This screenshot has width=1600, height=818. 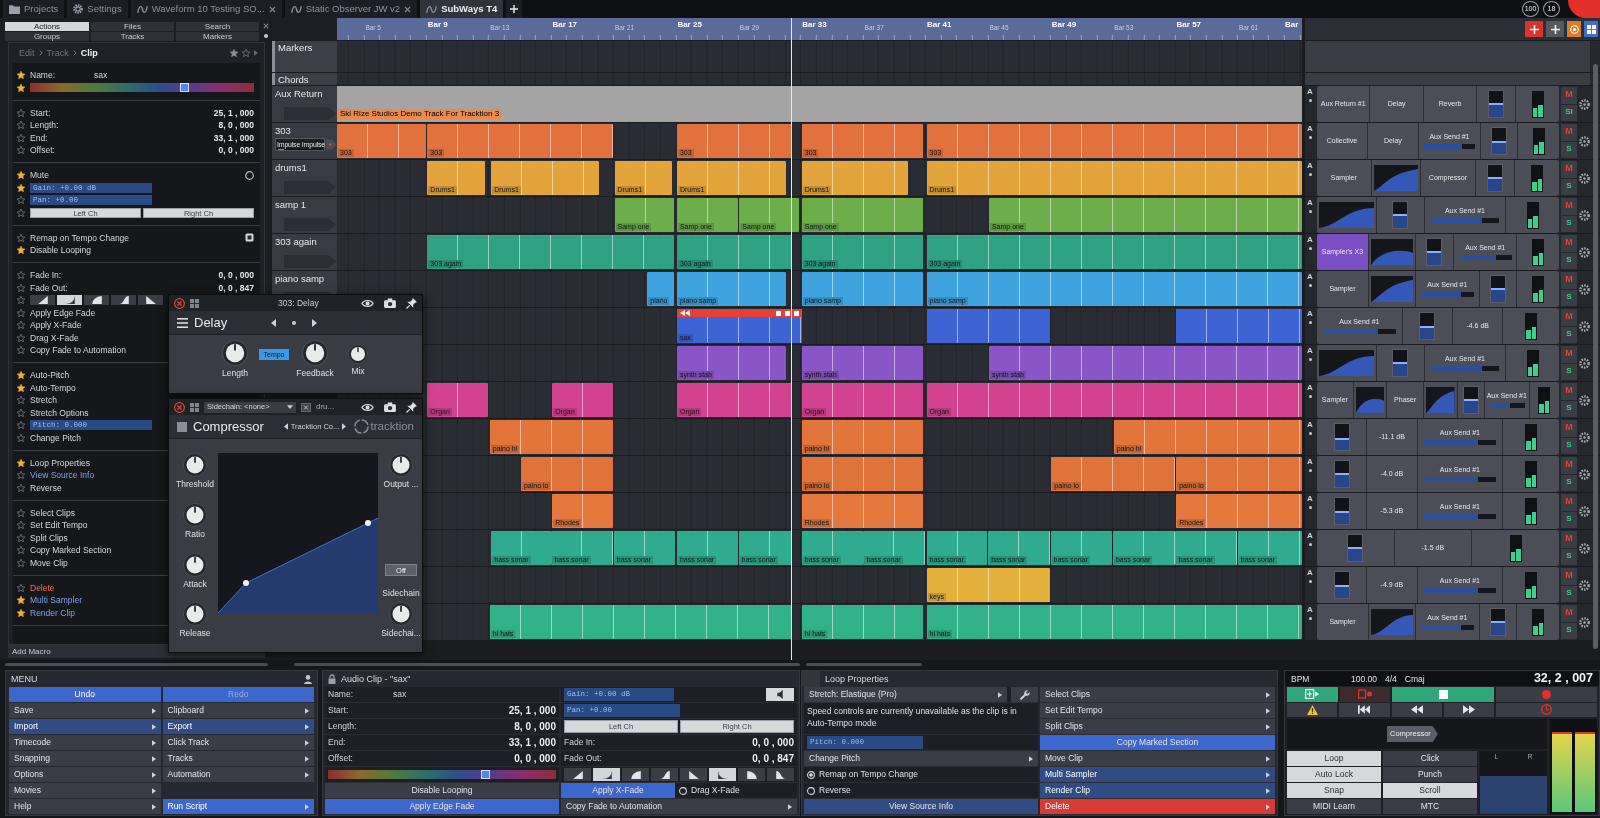 I want to click on bar-label: Bar 33, so click(x=814, y=25).